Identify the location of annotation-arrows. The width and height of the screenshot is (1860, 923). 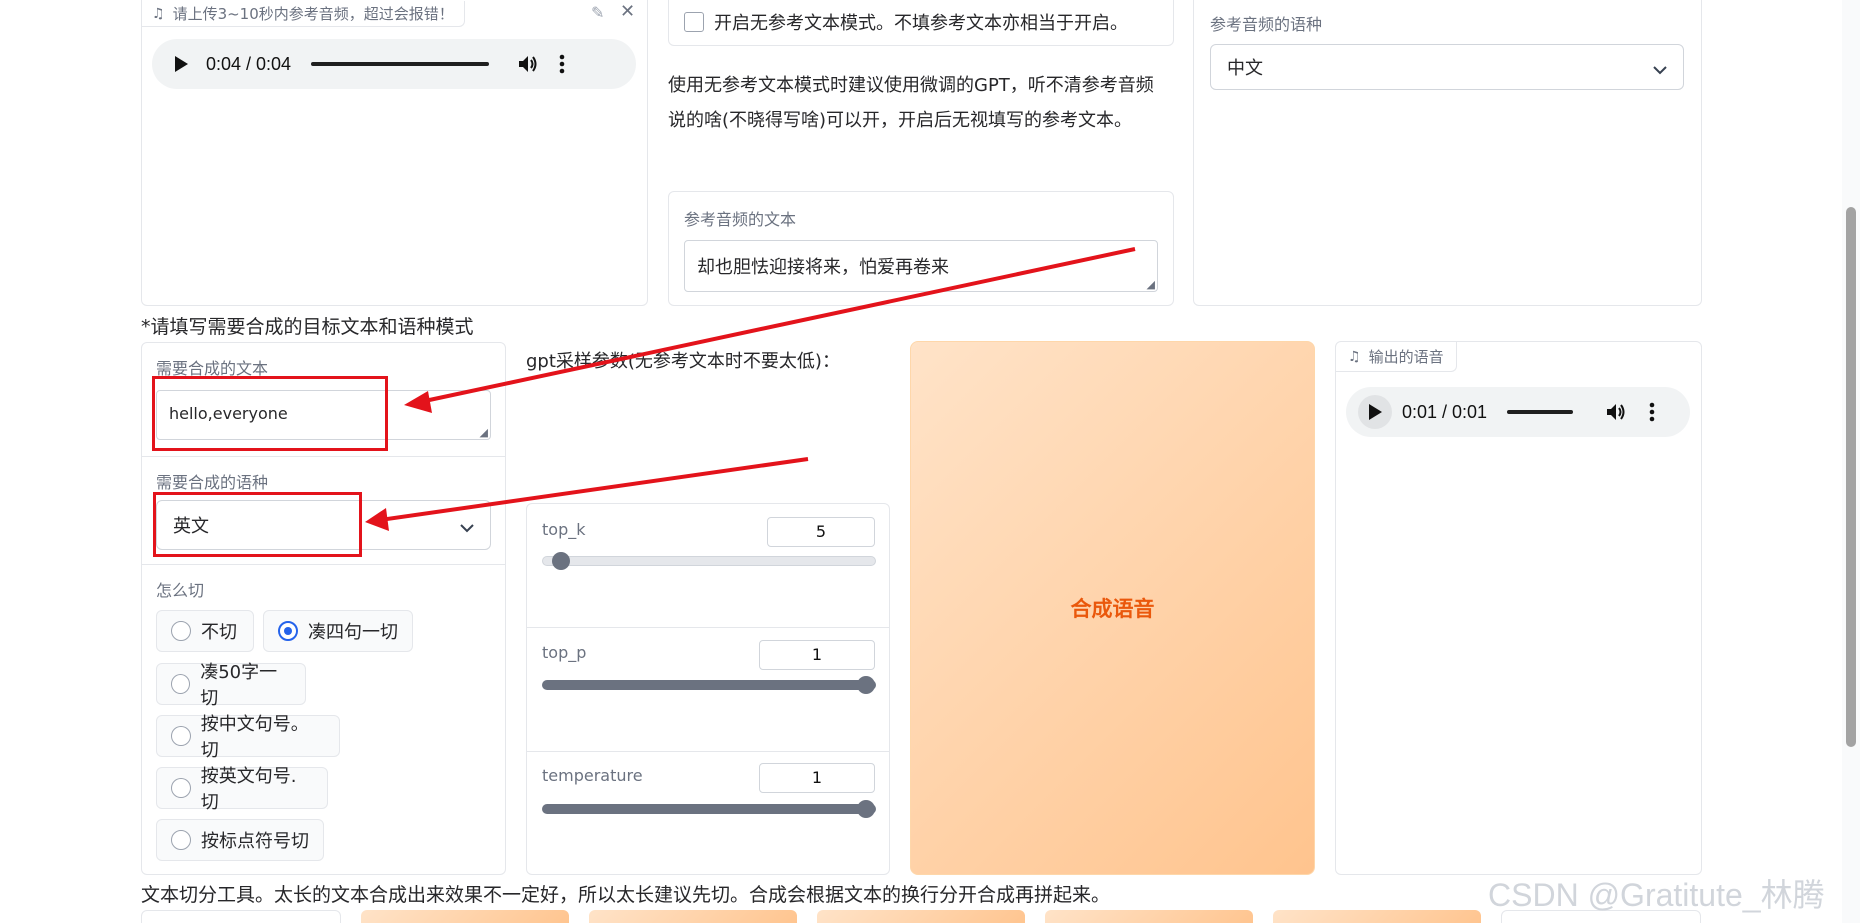
(750, 389).